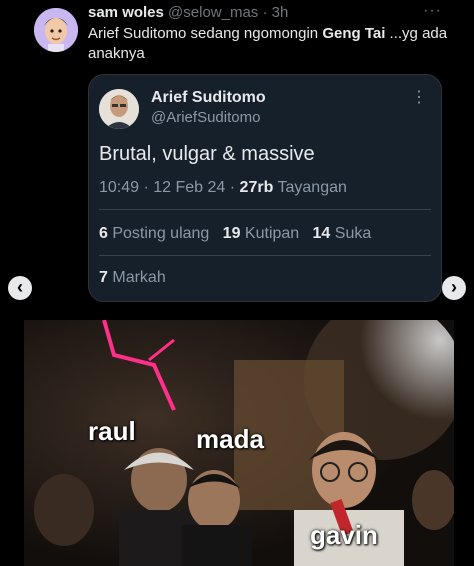 The height and width of the screenshot is (566, 474). What do you see at coordinates (189, 187) in the screenshot?
I see `quoted-date: 12 Feb 24` at bounding box center [189, 187].